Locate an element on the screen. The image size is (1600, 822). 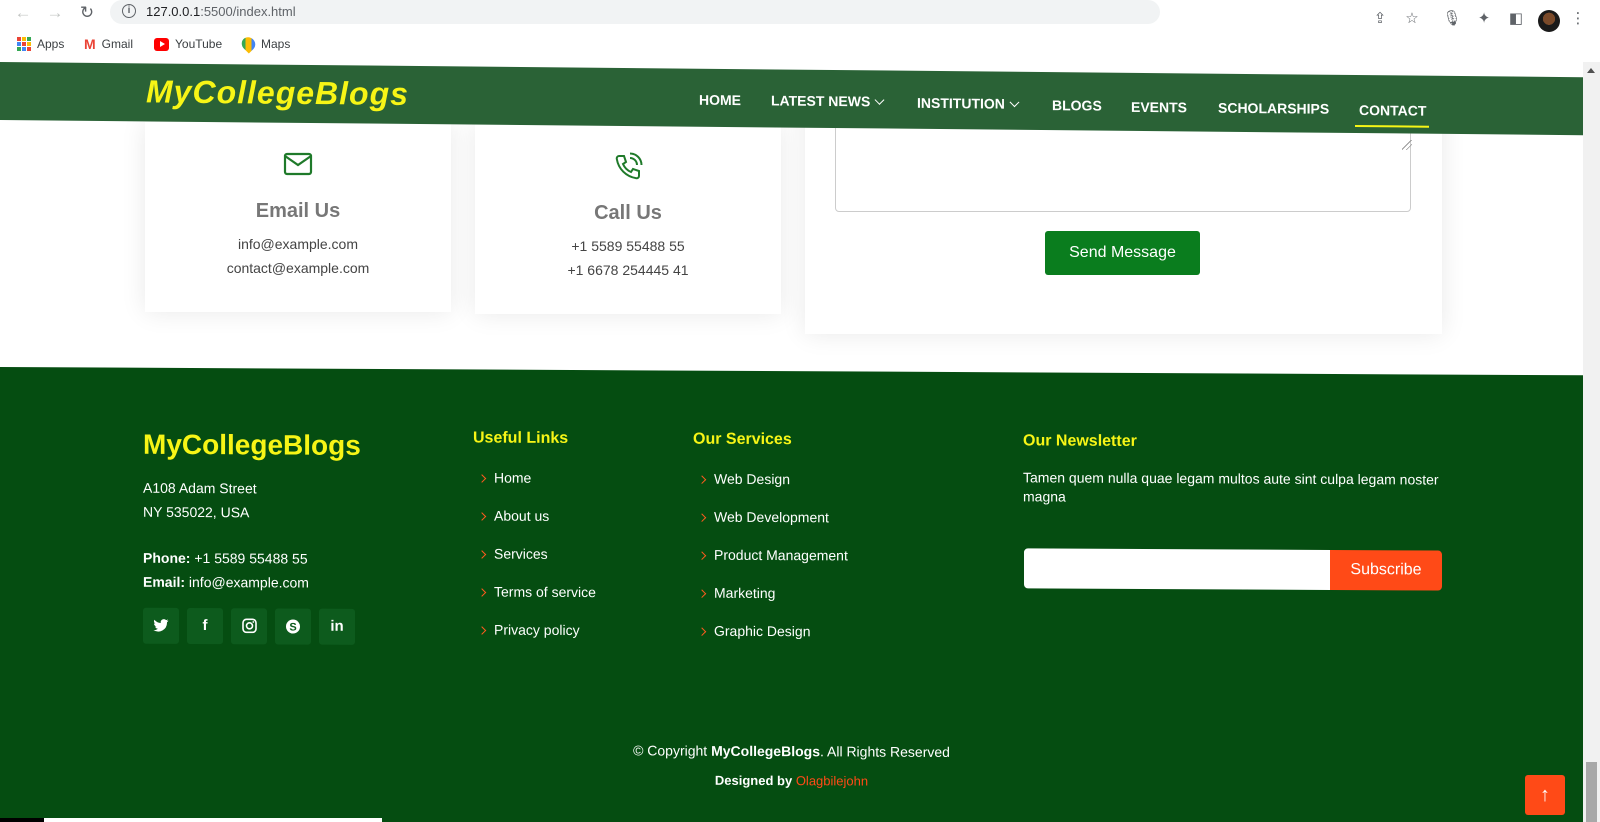
service-product-management: Product Management is located at coordinates (772, 555).